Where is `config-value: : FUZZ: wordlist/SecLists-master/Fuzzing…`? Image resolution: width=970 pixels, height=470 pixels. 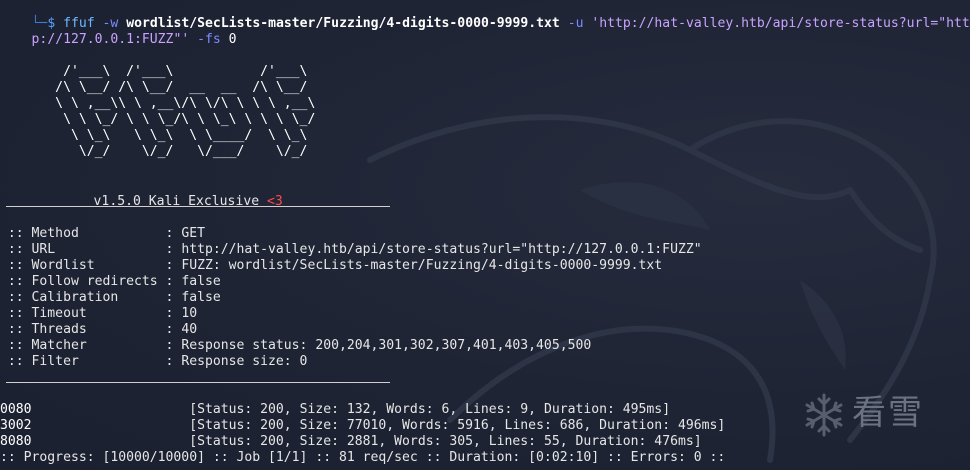 config-value: : FUZZ: wordlist/SecLists-master/Fuzzing… is located at coordinates (414, 265).